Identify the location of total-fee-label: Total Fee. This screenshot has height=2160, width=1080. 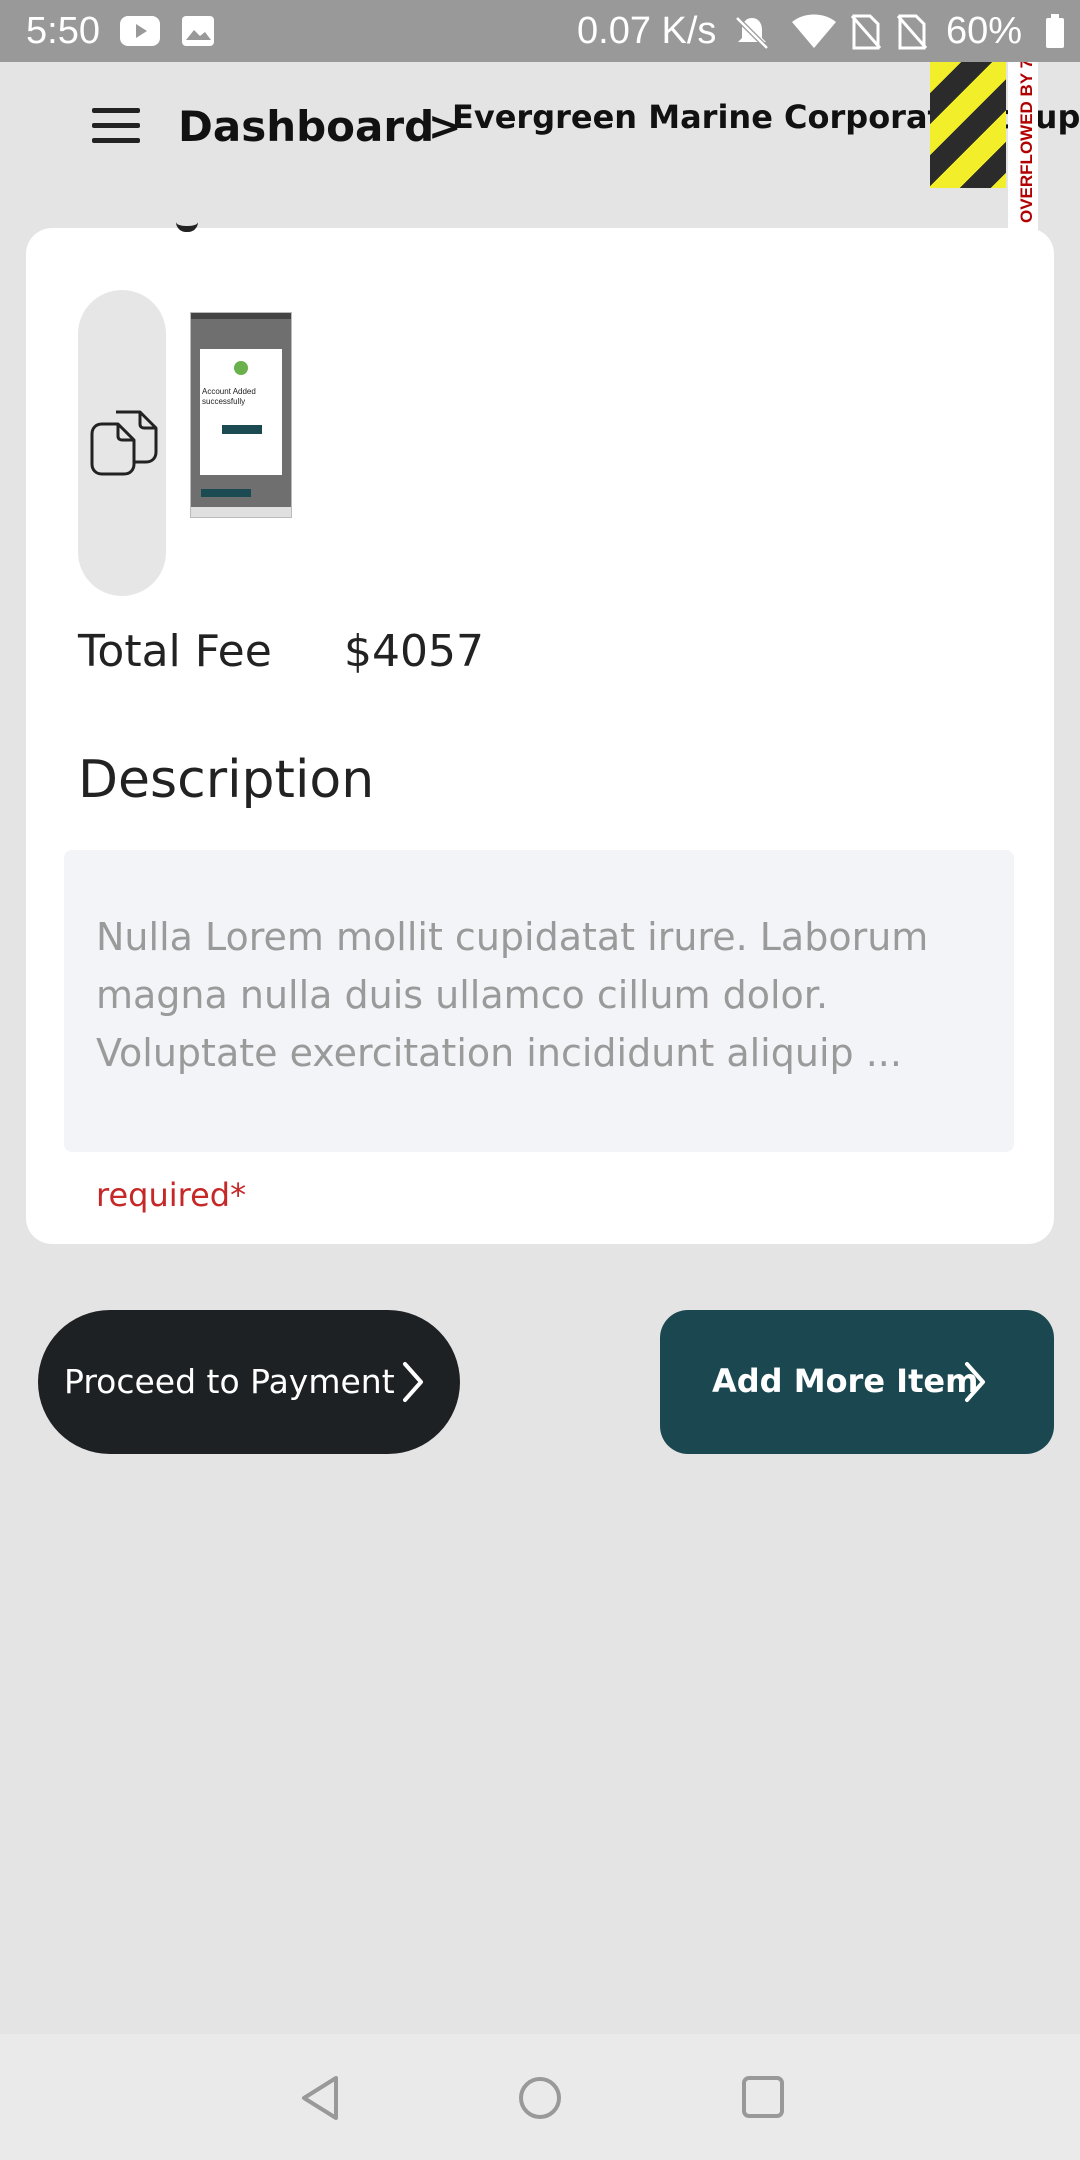
(175, 651).